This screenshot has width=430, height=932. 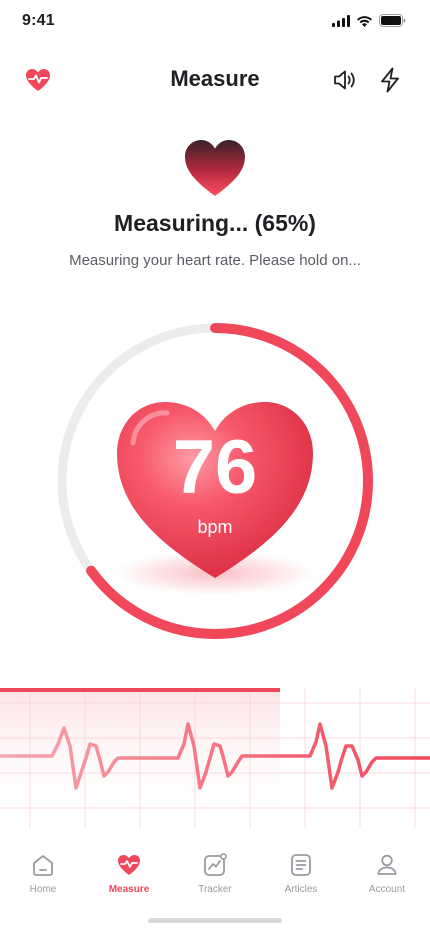 I want to click on user-icon, so click(x=387, y=864).